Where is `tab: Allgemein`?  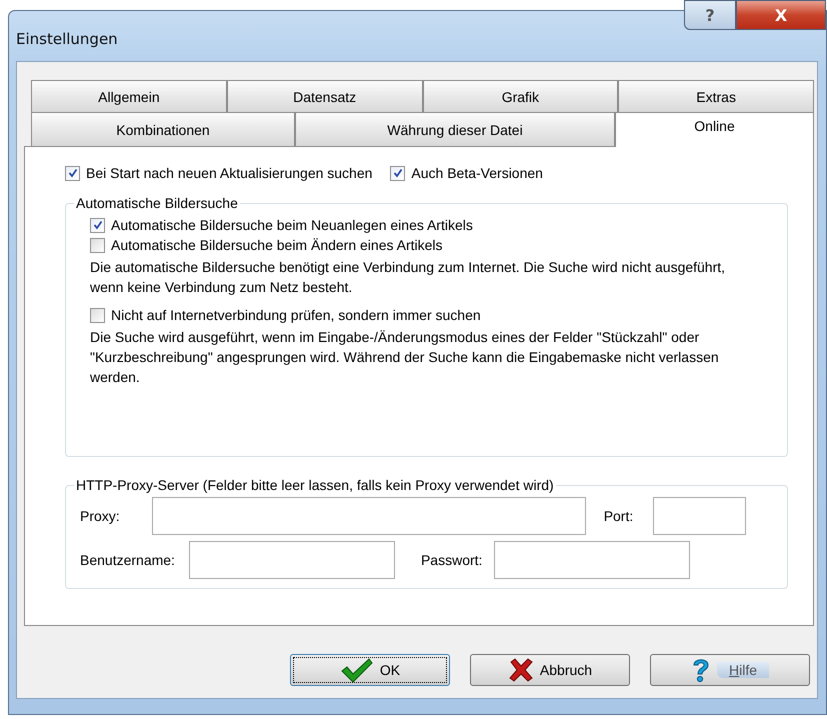
tab: Allgemein is located at coordinates (129, 96).